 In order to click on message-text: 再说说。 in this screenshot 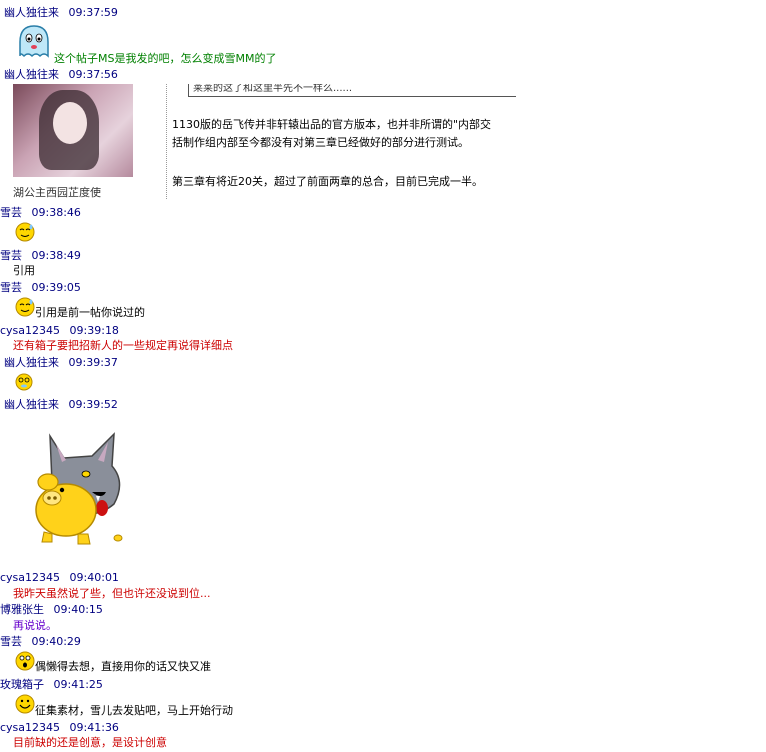, I will do `click(35, 625)`.